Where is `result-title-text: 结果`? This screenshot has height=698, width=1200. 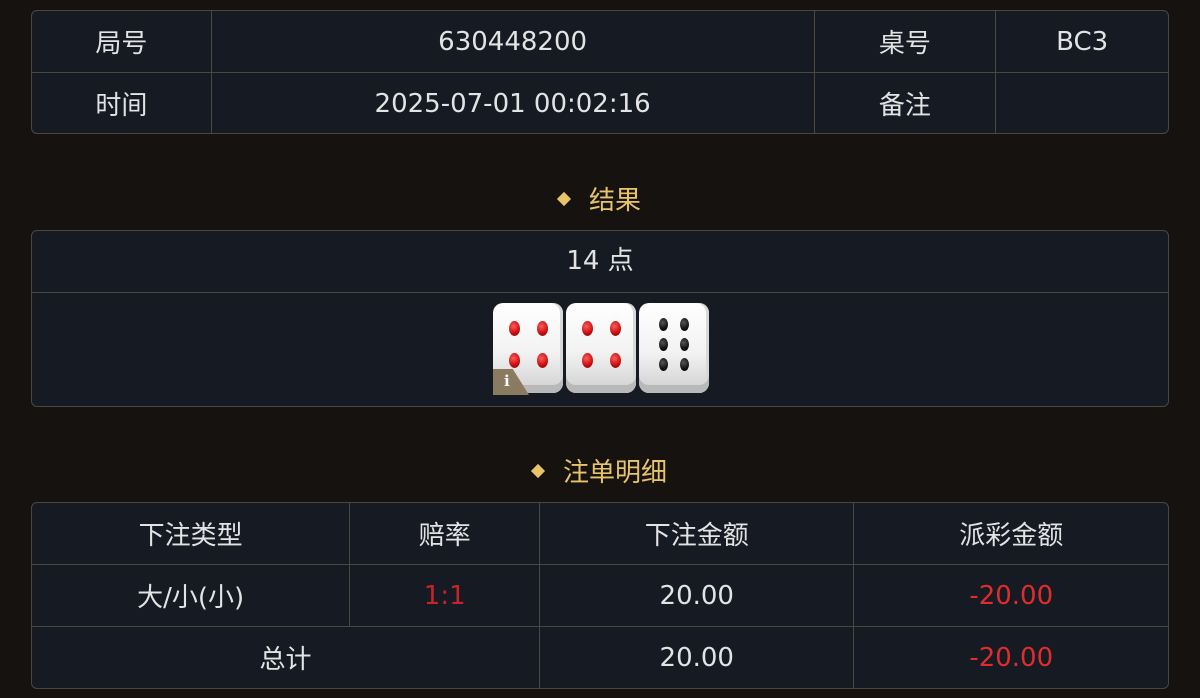 result-title-text: 结果 is located at coordinates (614, 201).